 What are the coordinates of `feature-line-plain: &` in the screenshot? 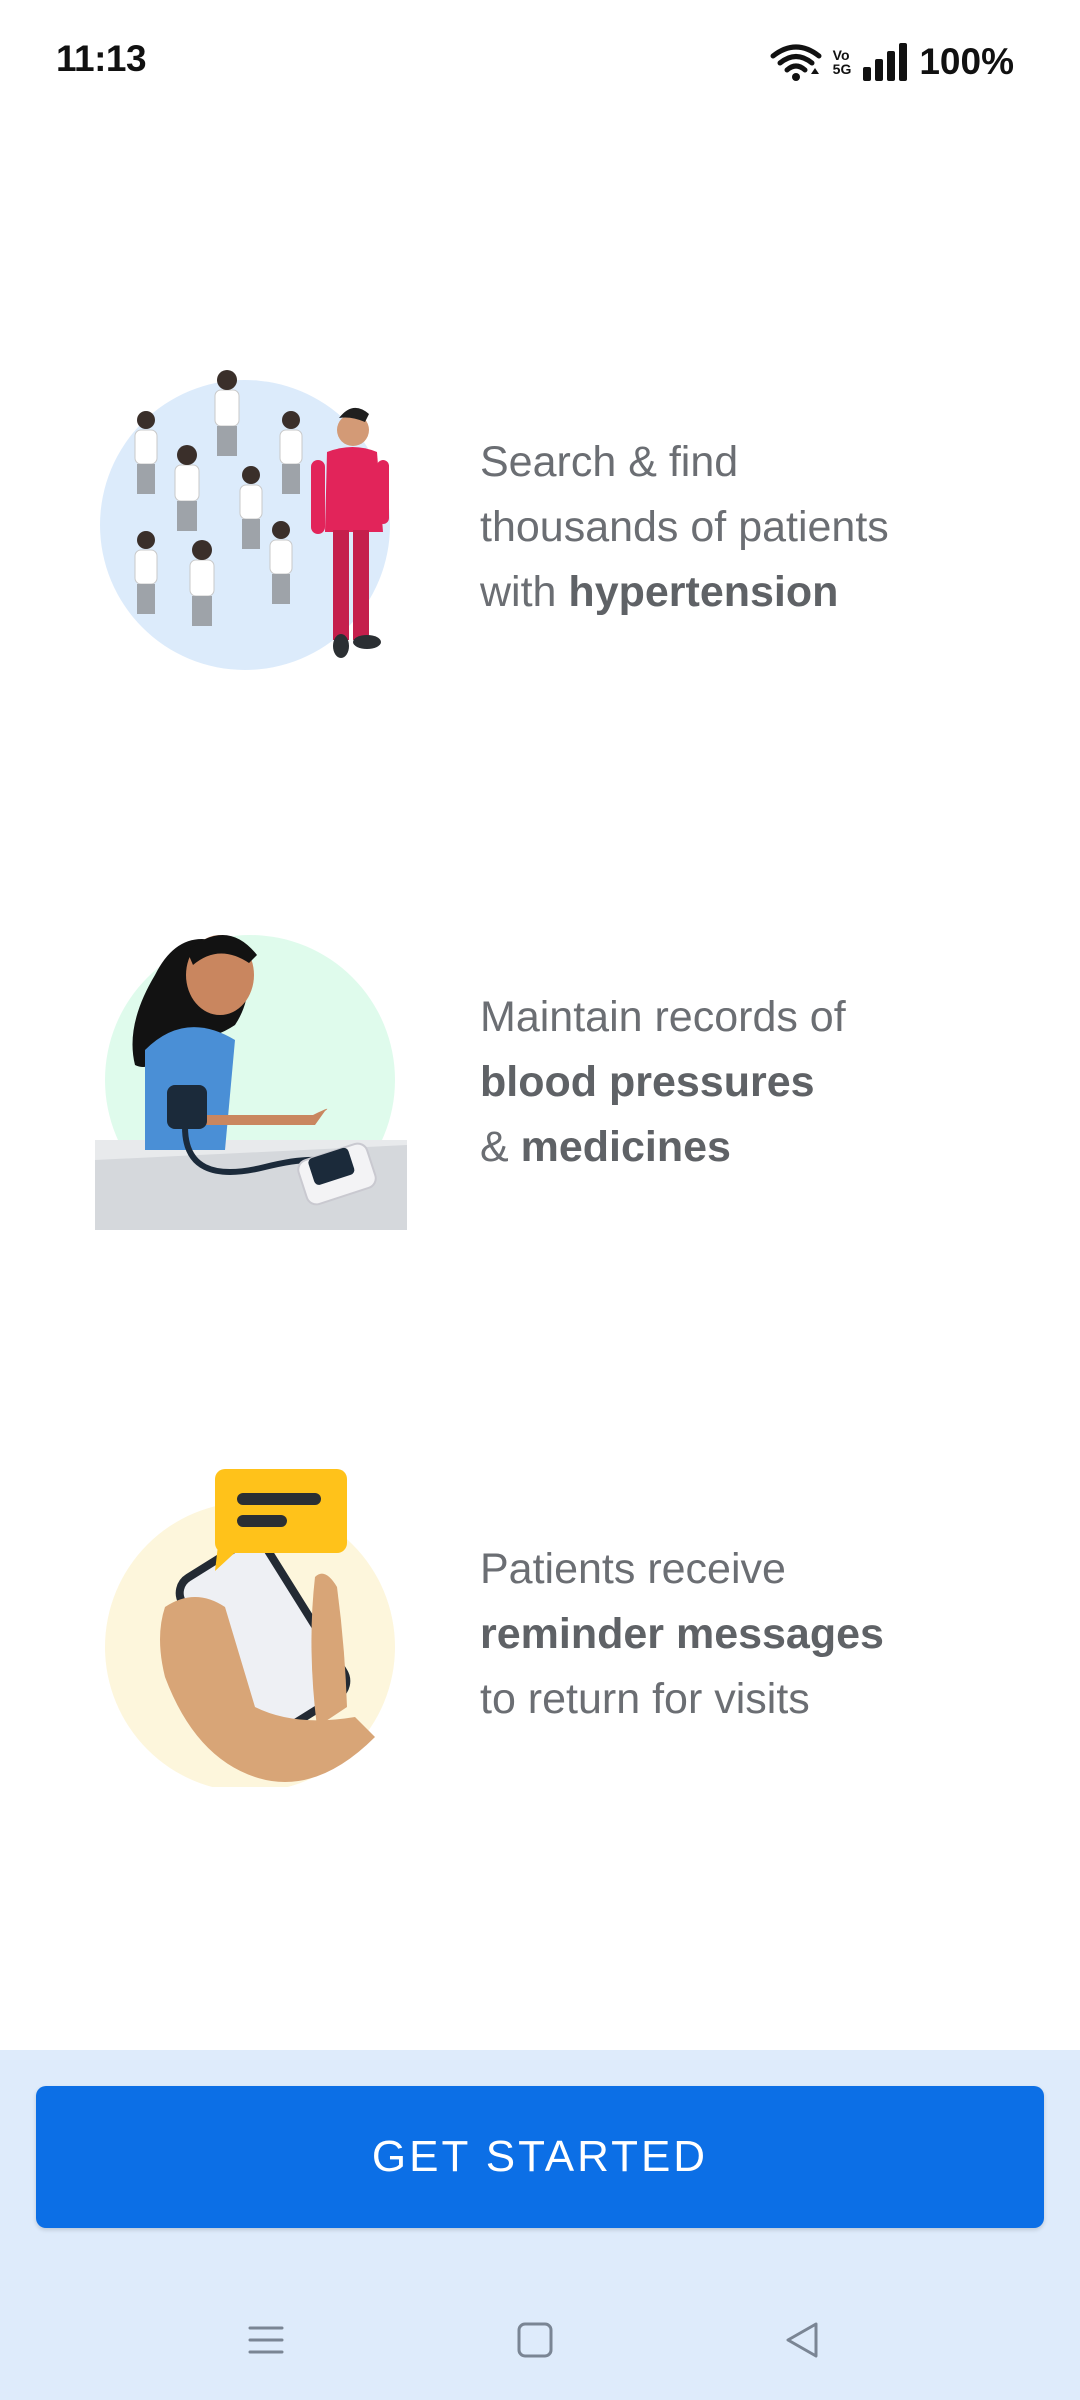 It's located at (500, 1147).